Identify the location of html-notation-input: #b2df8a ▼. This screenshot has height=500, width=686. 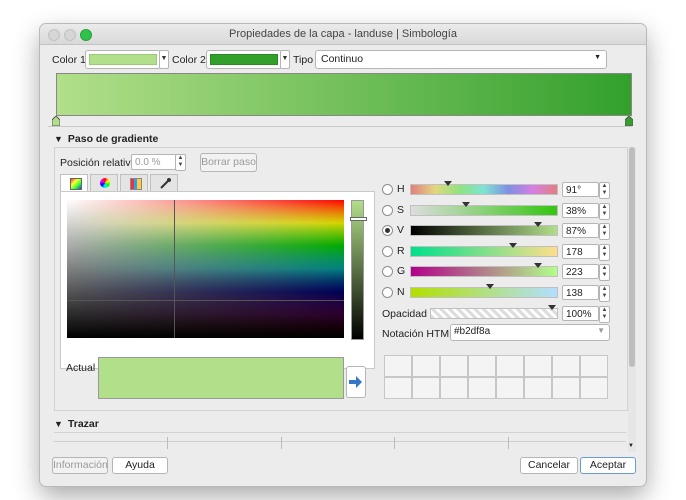
(530, 332).